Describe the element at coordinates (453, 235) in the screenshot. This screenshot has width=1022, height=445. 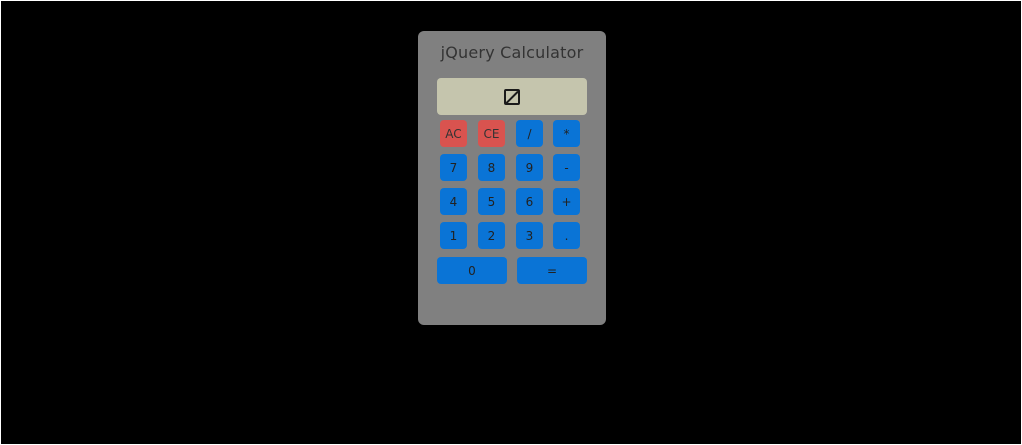
I see `digit-1-button: 1` at that location.